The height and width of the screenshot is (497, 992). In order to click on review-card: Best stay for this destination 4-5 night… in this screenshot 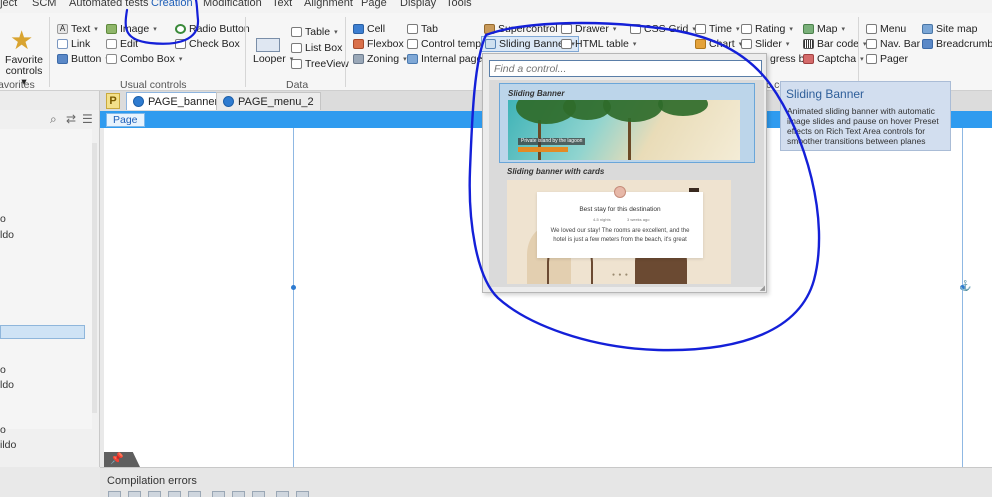, I will do `click(620, 222)`.